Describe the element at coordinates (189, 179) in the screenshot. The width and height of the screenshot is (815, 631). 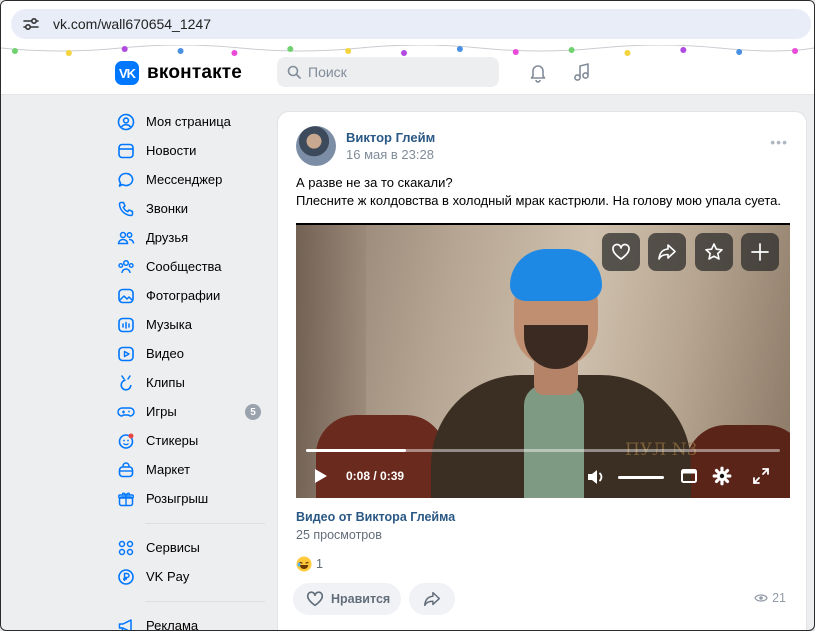
I see `sidebar-item-messenger: Мессенджер` at that location.